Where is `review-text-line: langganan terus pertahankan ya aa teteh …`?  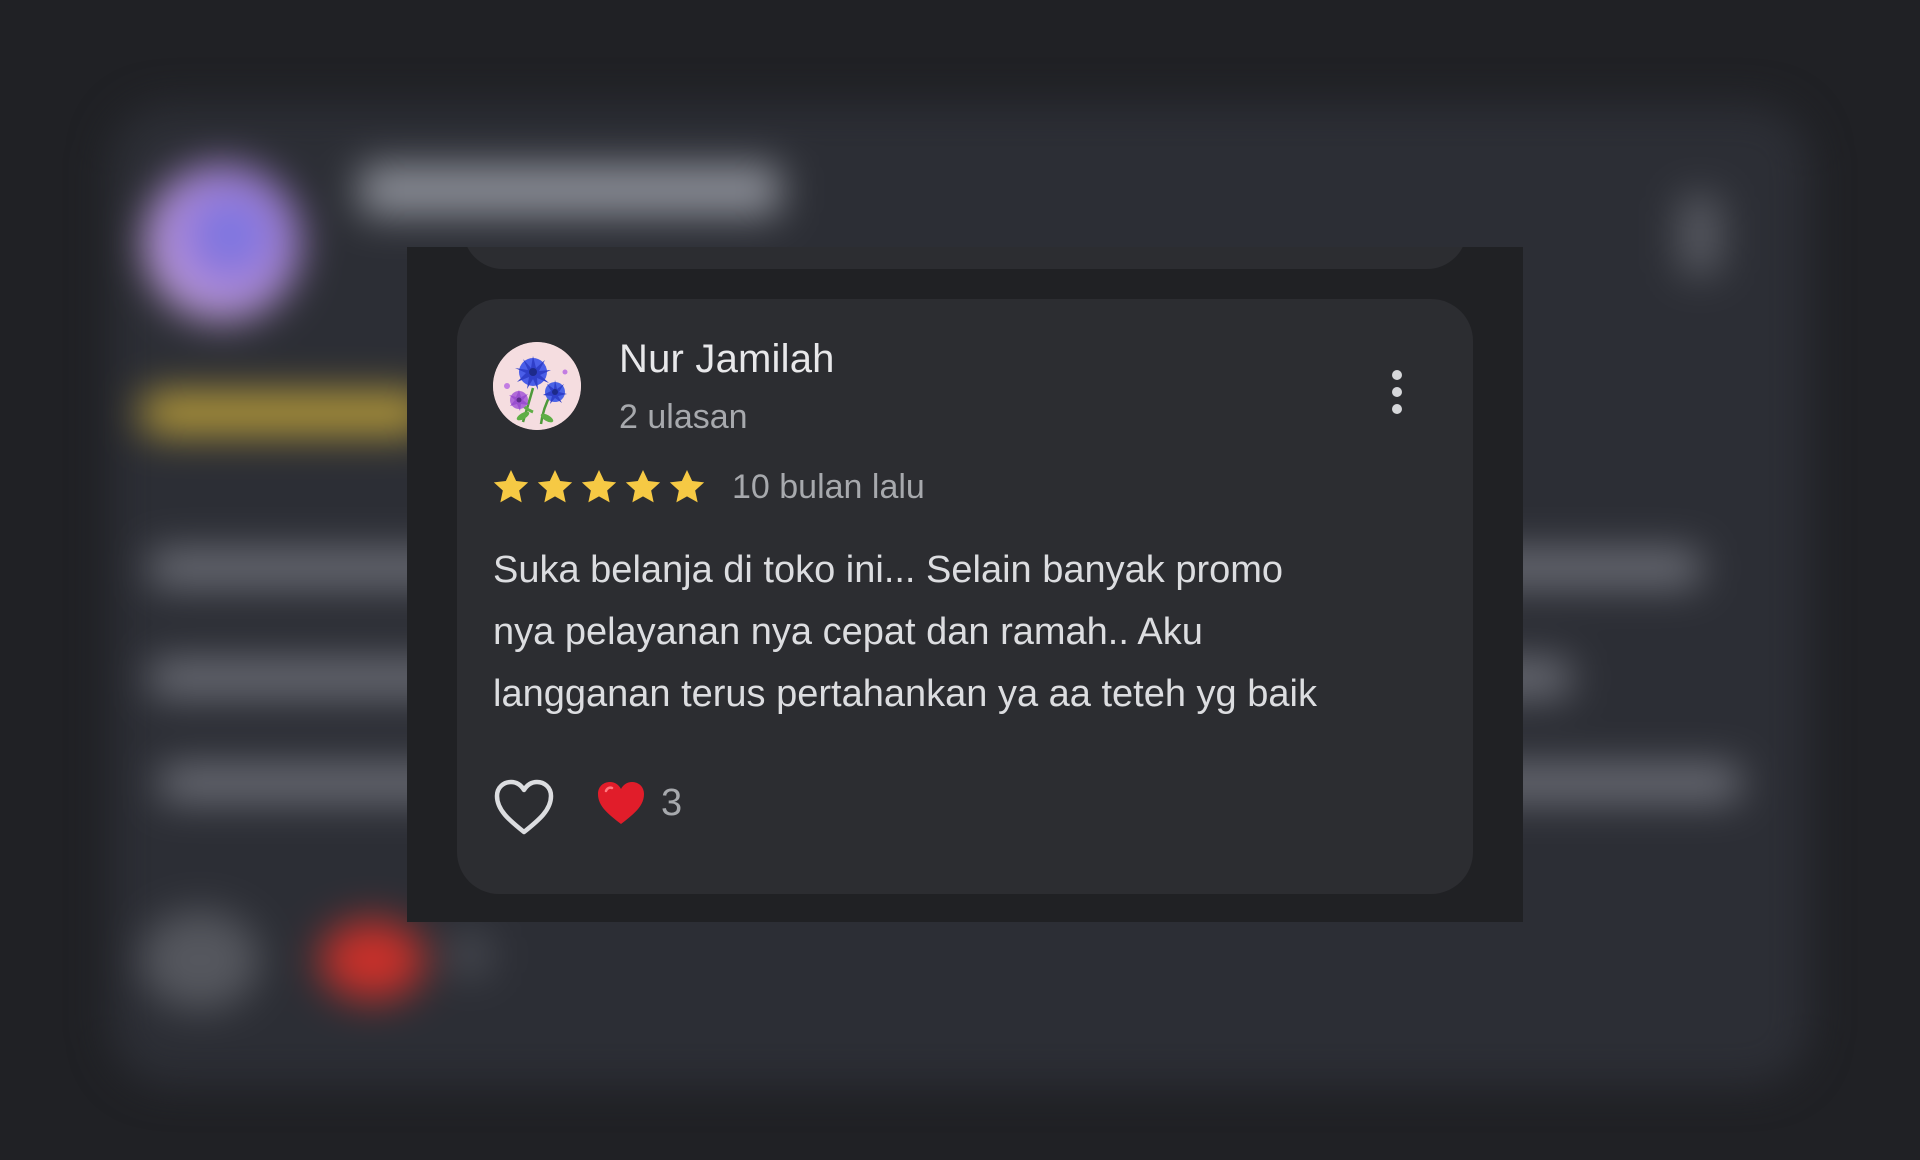
review-text-line: langganan terus pertahankan ya aa teteh … is located at coordinates (905, 694).